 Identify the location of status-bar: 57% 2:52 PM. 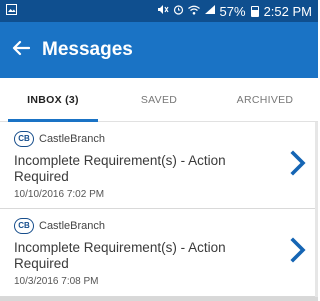
(159, 11).